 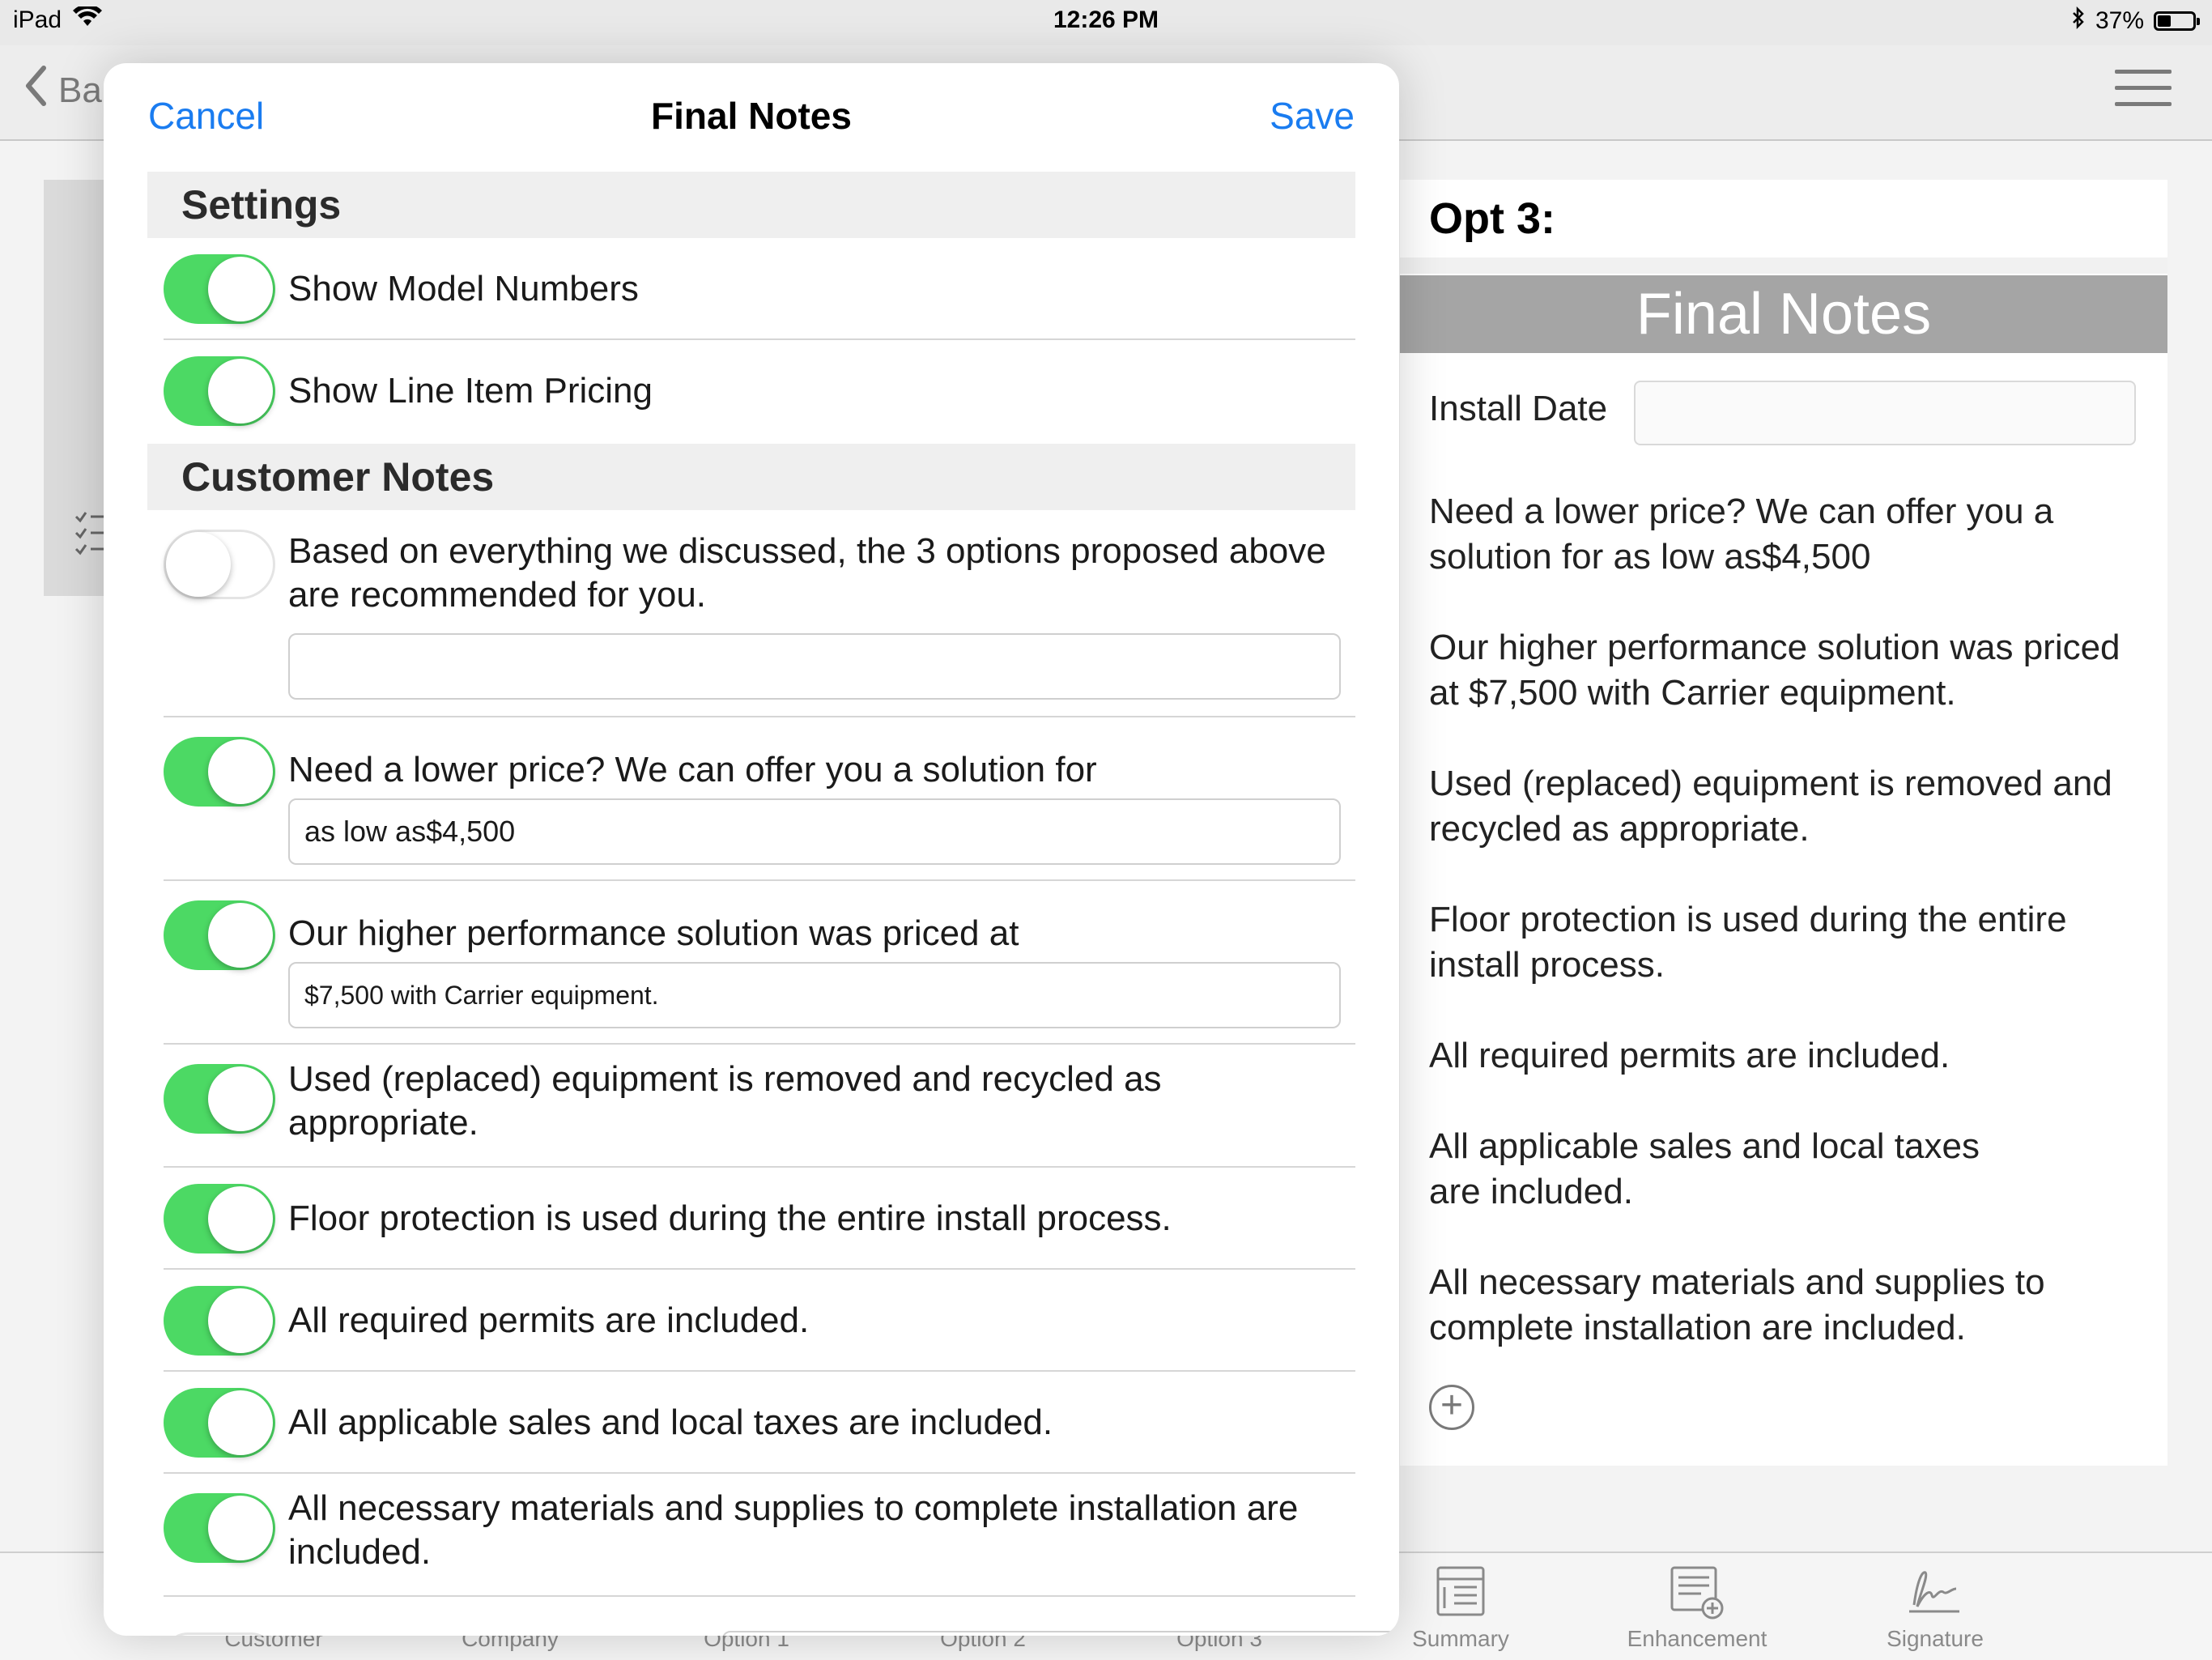 I want to click on battery-percent: 37%, so click(x=2119, y=21).